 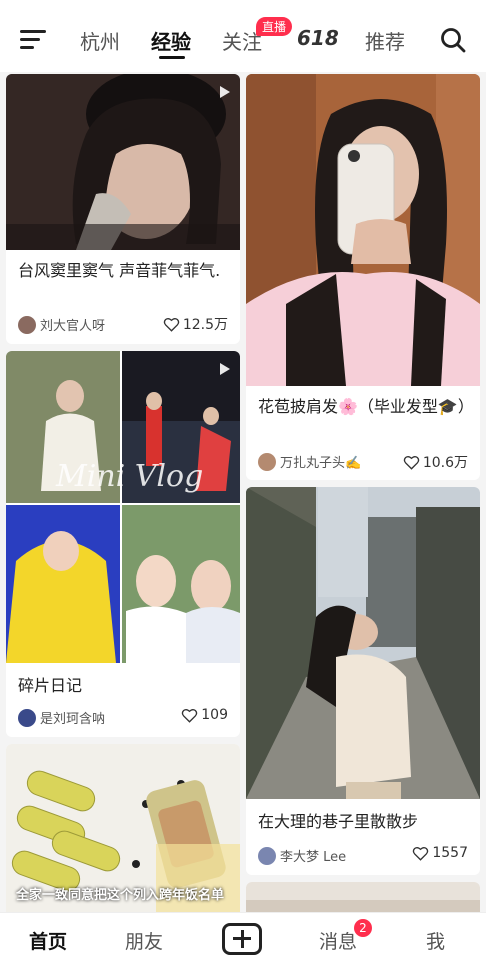 I want to click on author-name: 李大梦 Lee, so click(x=313, y=857).